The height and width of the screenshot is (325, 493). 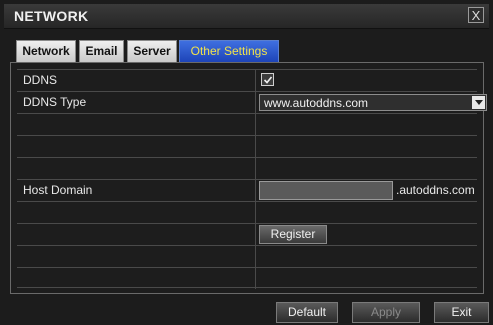 I want to click on tab-email: Email, so click(x=101, y=51).